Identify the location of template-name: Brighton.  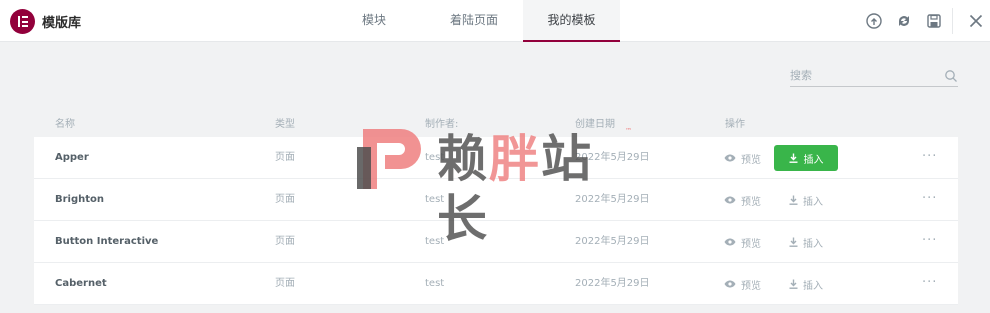
(80, 199).